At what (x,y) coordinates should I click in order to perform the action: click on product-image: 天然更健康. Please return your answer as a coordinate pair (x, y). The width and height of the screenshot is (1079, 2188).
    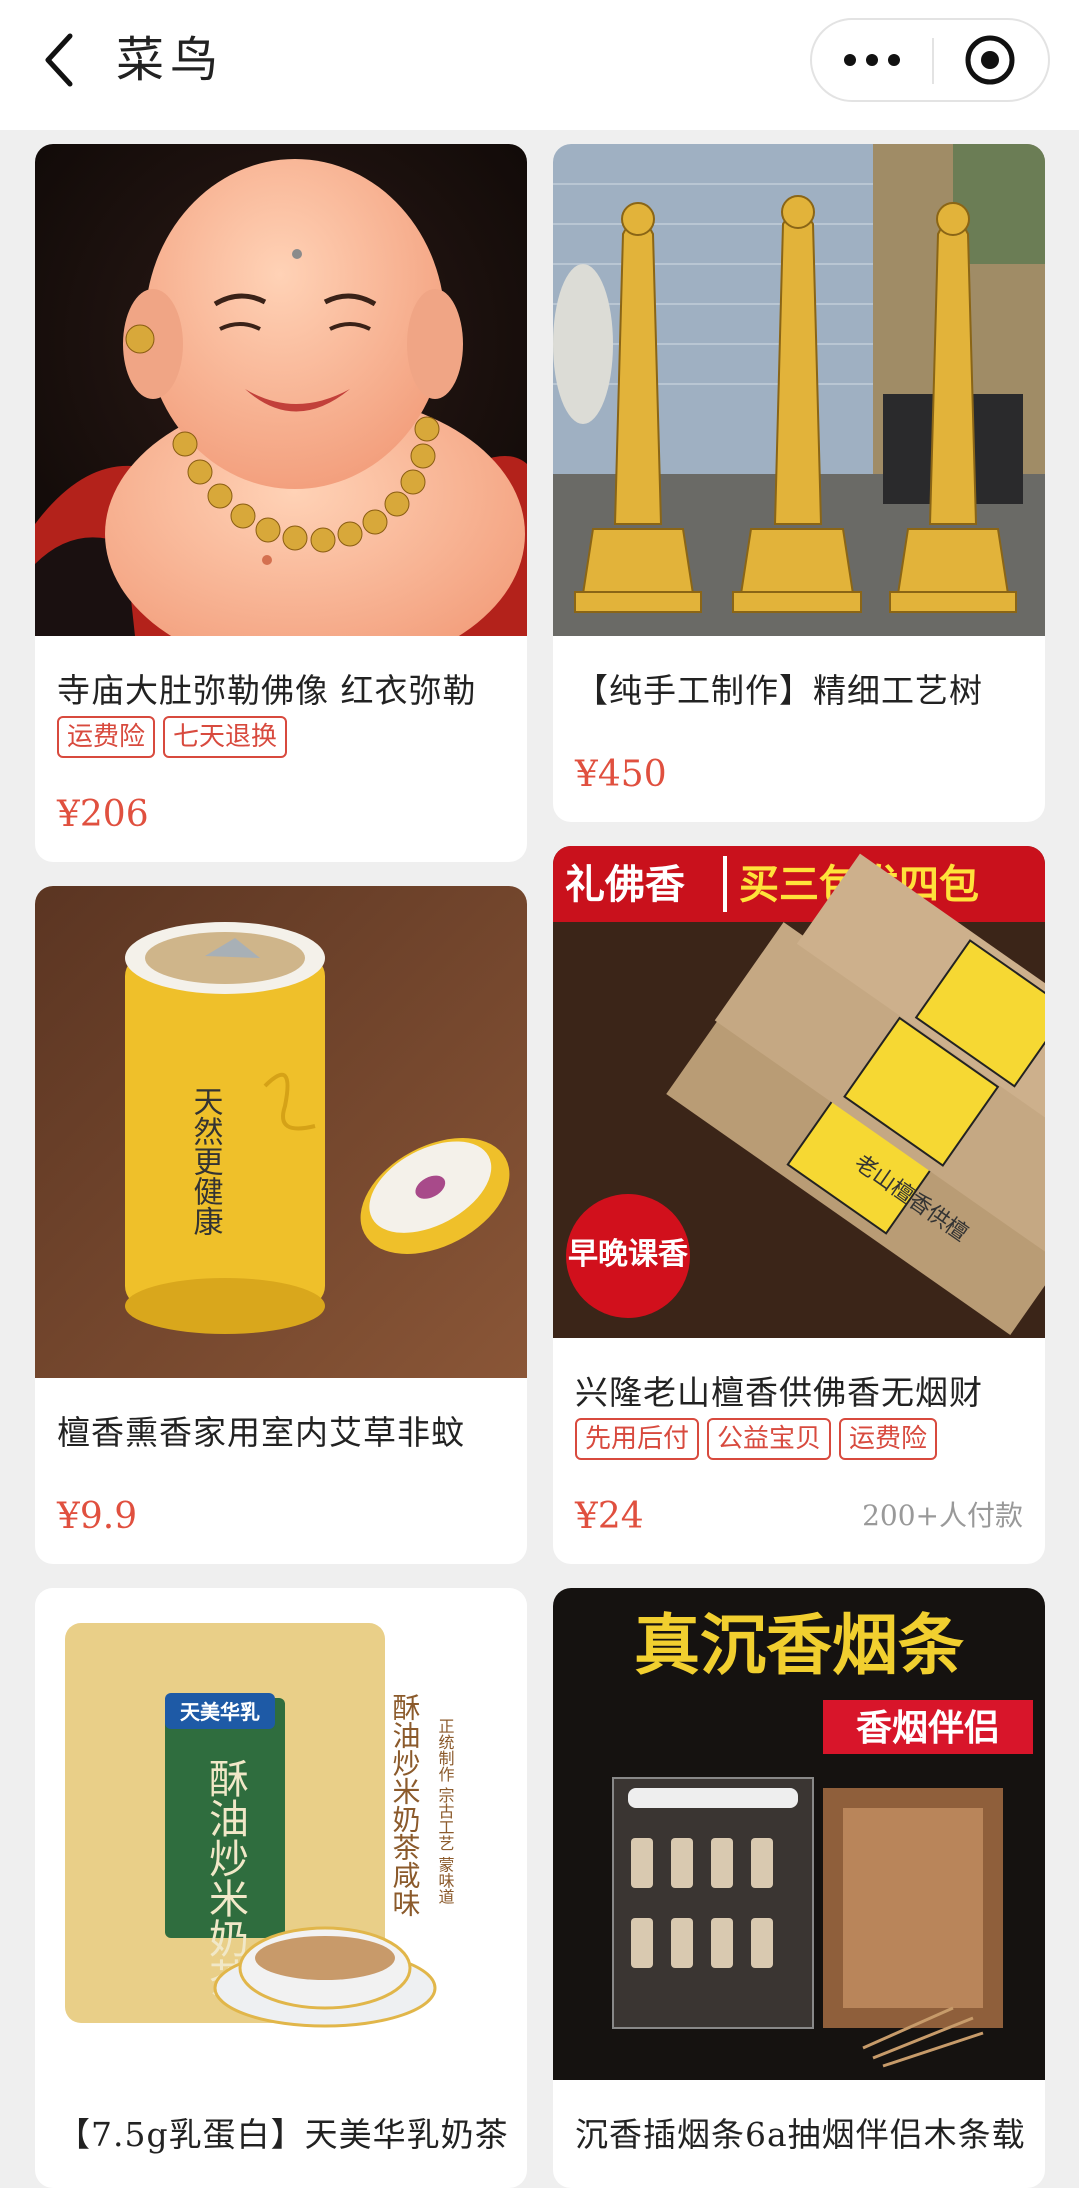
    Looking at the image, I should click on (281, 1132).